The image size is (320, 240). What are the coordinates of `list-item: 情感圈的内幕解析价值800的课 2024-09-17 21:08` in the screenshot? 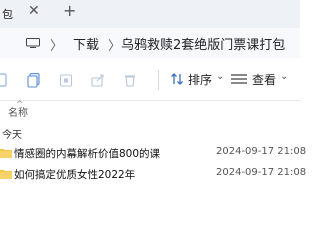 It's located at (153, 155).